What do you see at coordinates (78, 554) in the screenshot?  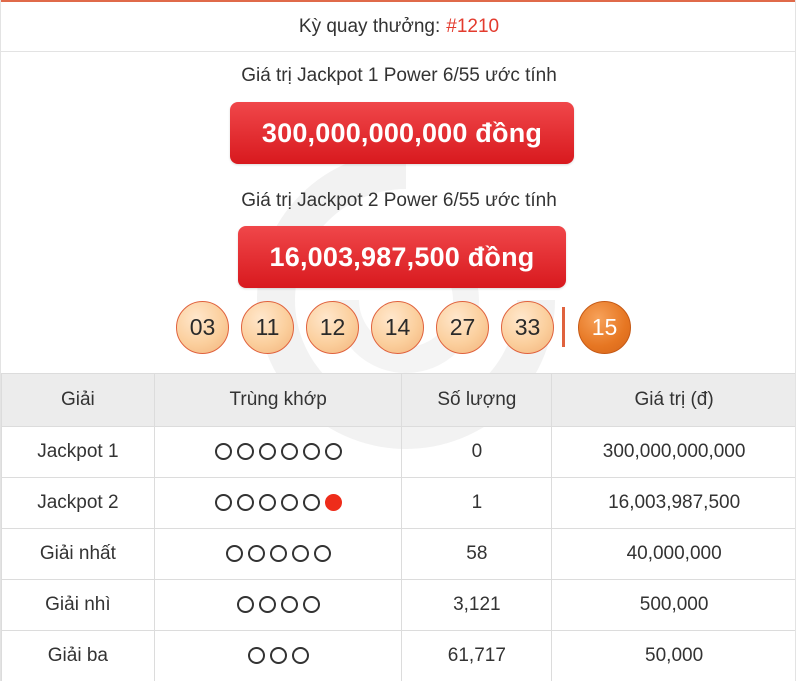 I see `prize-name: Giải nhất` at bounding box center [78, 554].